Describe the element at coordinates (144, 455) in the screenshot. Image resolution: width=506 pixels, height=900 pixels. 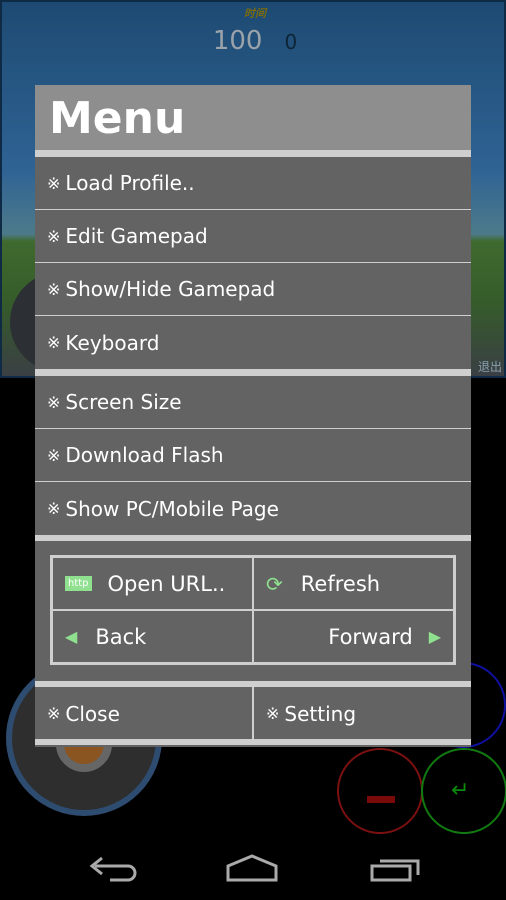
I see `menu-item-label: Download Flash` at that location.